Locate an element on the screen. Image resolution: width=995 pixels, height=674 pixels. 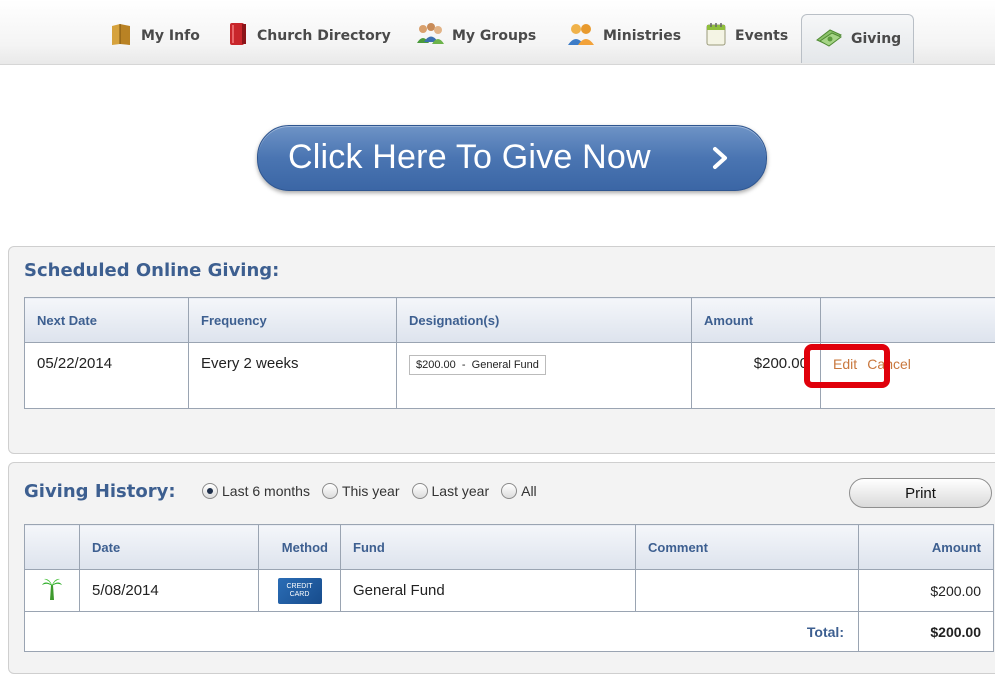
col-icon is located at coordinates (52, 547).